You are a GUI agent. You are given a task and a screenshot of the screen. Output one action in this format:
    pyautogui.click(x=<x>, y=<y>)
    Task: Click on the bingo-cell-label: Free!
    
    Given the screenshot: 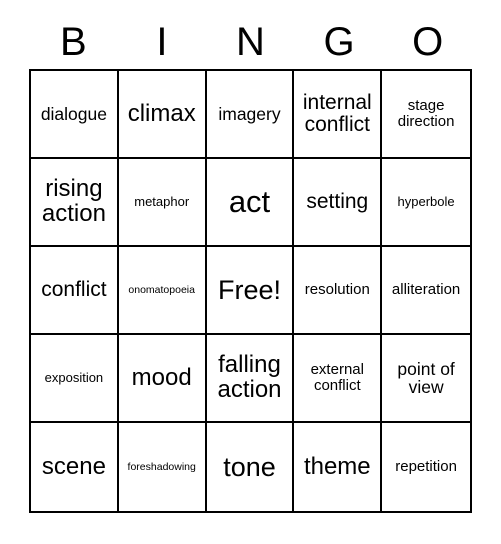 What is the action you would take?
    pyautogui.click(x=249, y=289)
    